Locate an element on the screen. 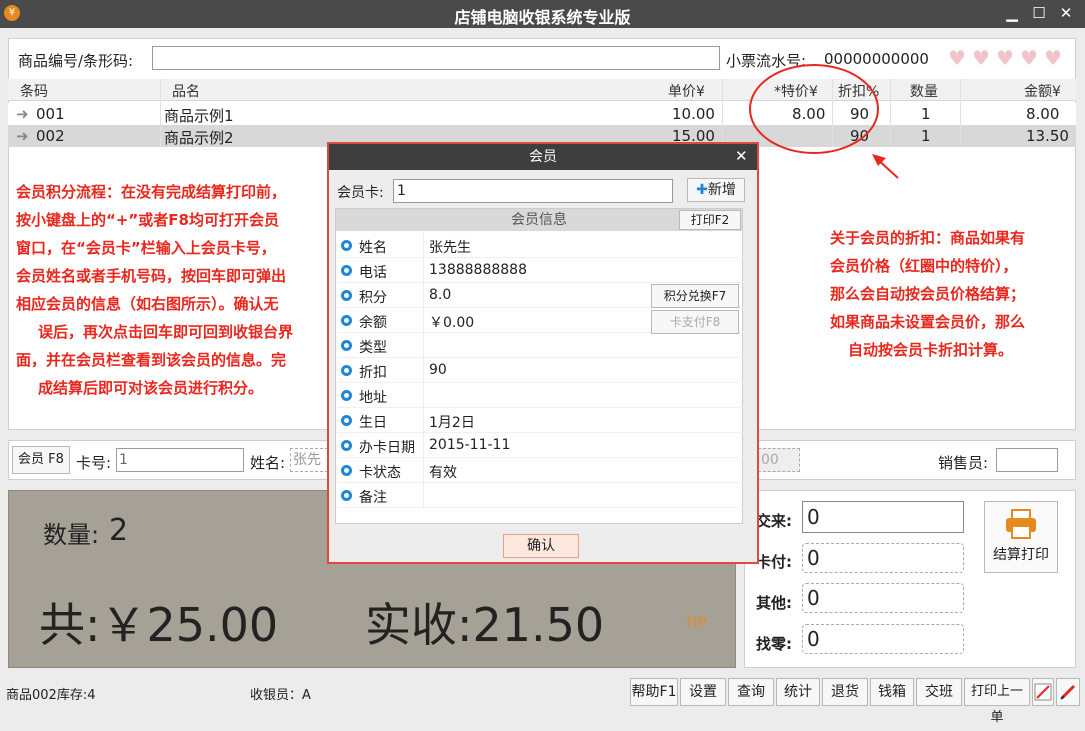  cashier-status: 收银员：A is located at coordinates (280, 695).